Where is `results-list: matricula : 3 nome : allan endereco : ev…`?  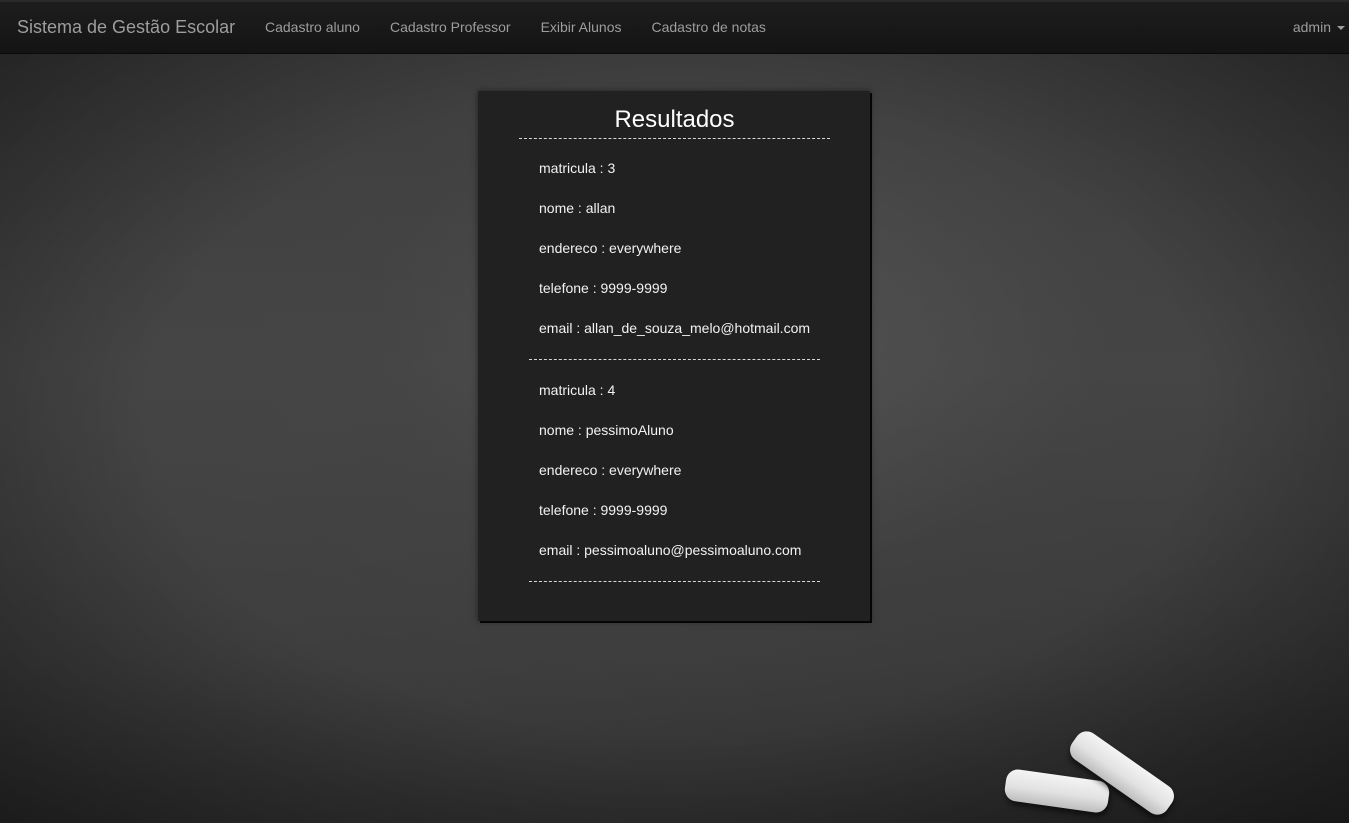
results-list: matricula : 3 nome : allan endereco : ev… is located at coordinates (674, 371).